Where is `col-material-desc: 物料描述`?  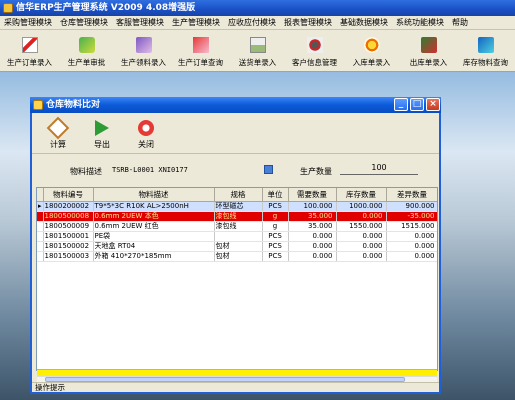
col-material-desc: 物料描述 is located at coordinates (154, 195).